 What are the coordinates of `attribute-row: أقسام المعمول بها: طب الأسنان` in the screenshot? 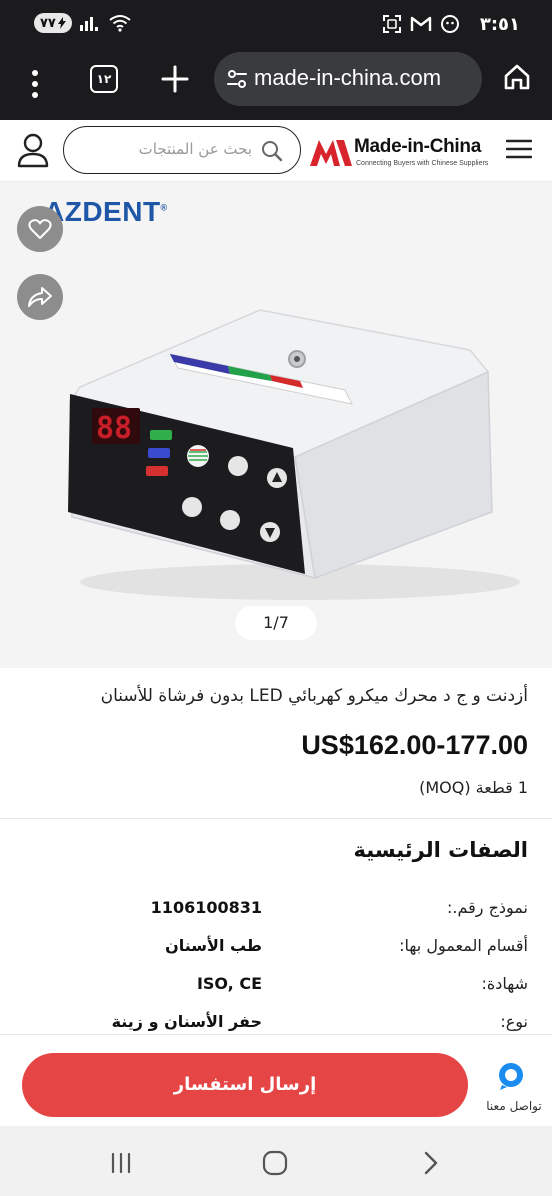 It's located at (276, 951).